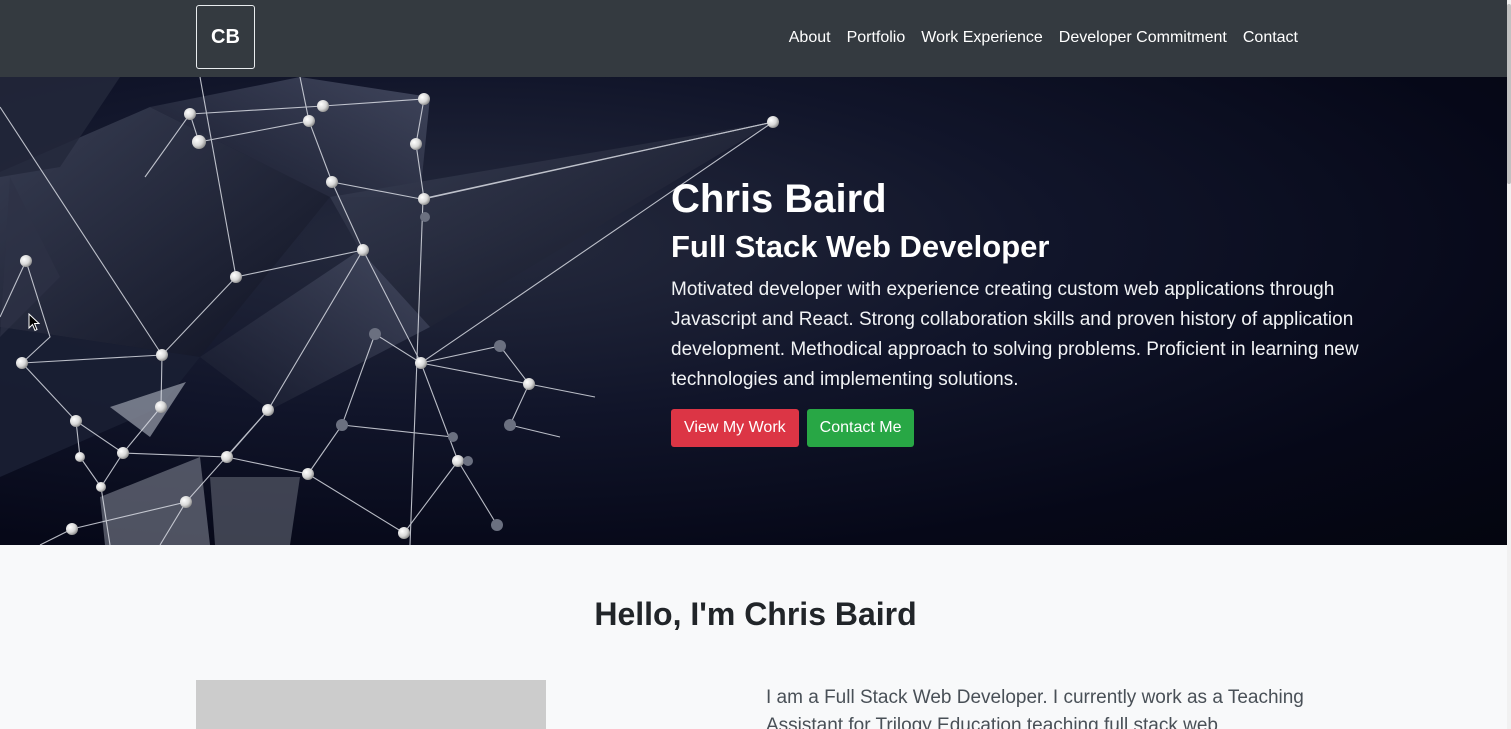  Describe the element at coordinates (34, 322) in the screenshot. I see `mouse-cursor-icon` at that location.